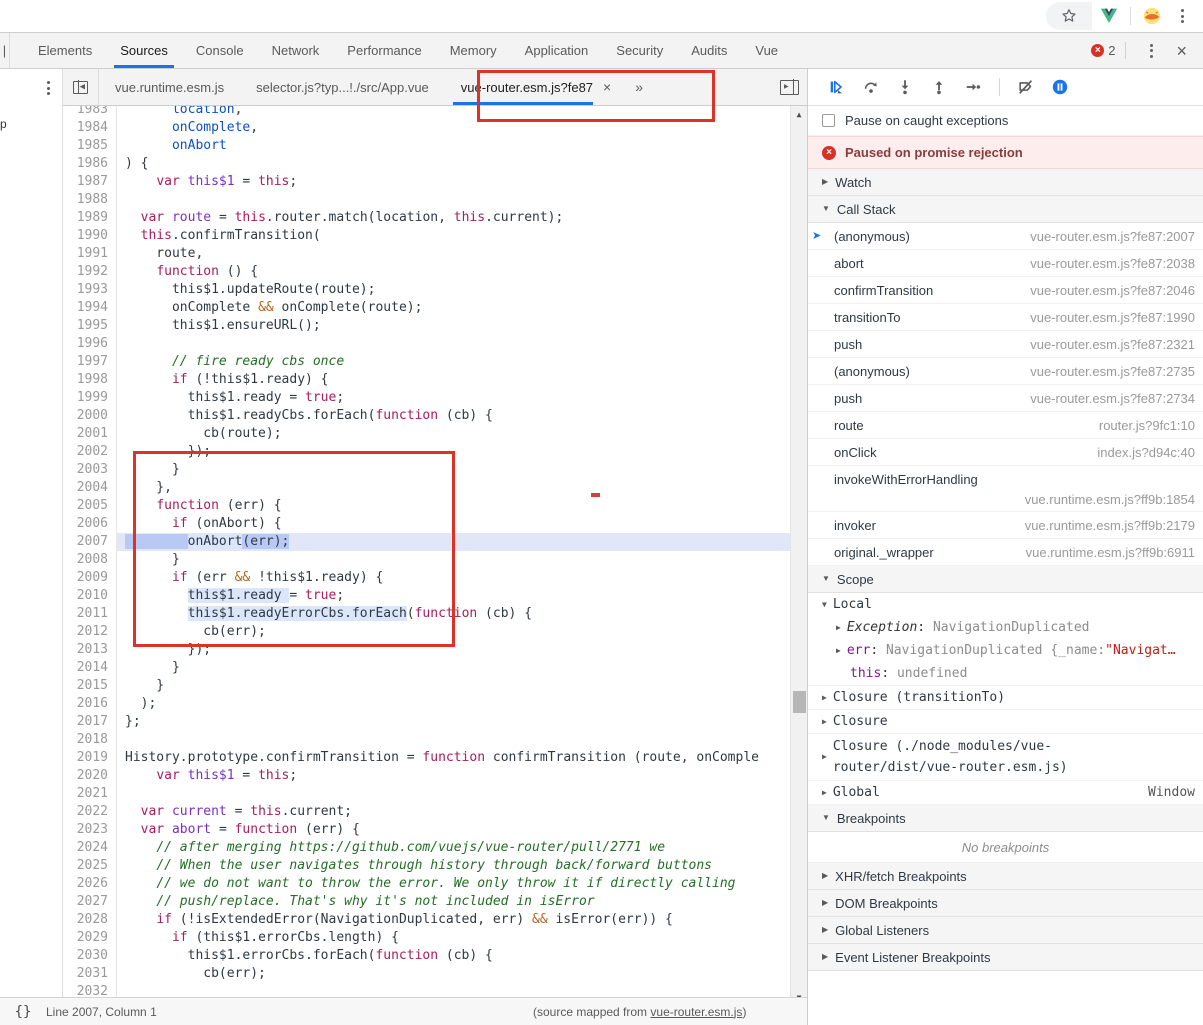 The image size is (1203, 1025). Describe the element at coordinates (179, 112) in the screenshot. I see `code-text: location,` at that location.